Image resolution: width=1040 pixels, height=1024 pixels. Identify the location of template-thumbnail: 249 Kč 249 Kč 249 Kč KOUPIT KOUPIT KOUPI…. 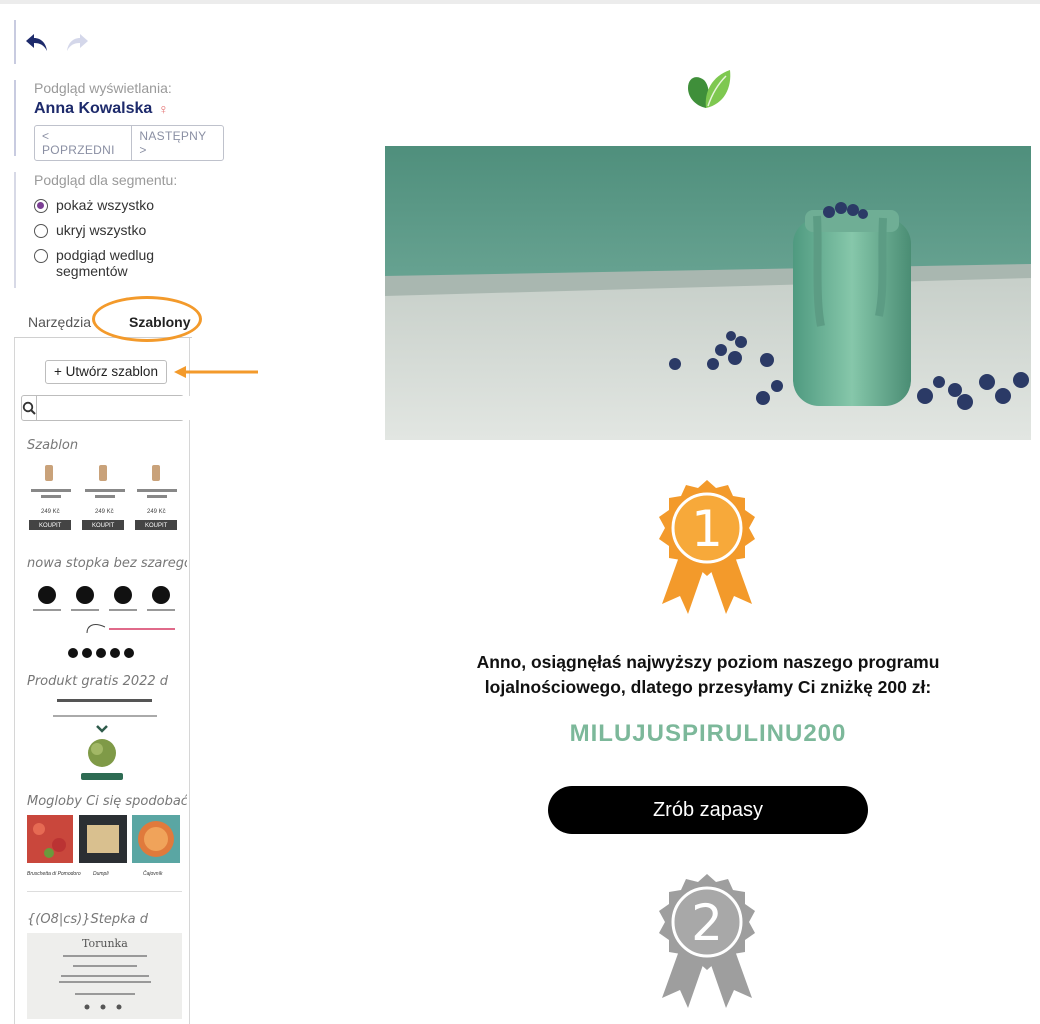
(103, 497).